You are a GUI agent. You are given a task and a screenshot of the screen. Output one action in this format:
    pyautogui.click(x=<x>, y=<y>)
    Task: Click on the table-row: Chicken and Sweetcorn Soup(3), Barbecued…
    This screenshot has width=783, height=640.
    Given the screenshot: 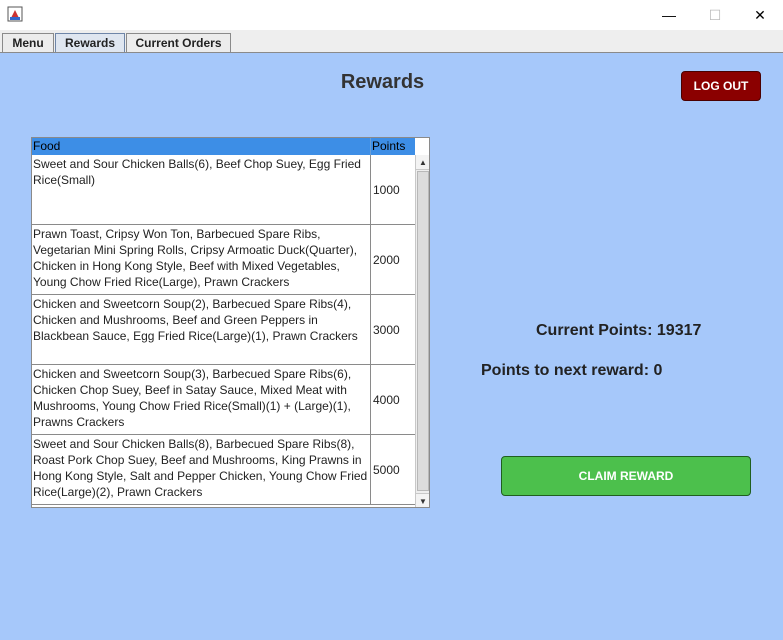 What is the action you would take?
    pyautogui.click(x=223, y=400)
    